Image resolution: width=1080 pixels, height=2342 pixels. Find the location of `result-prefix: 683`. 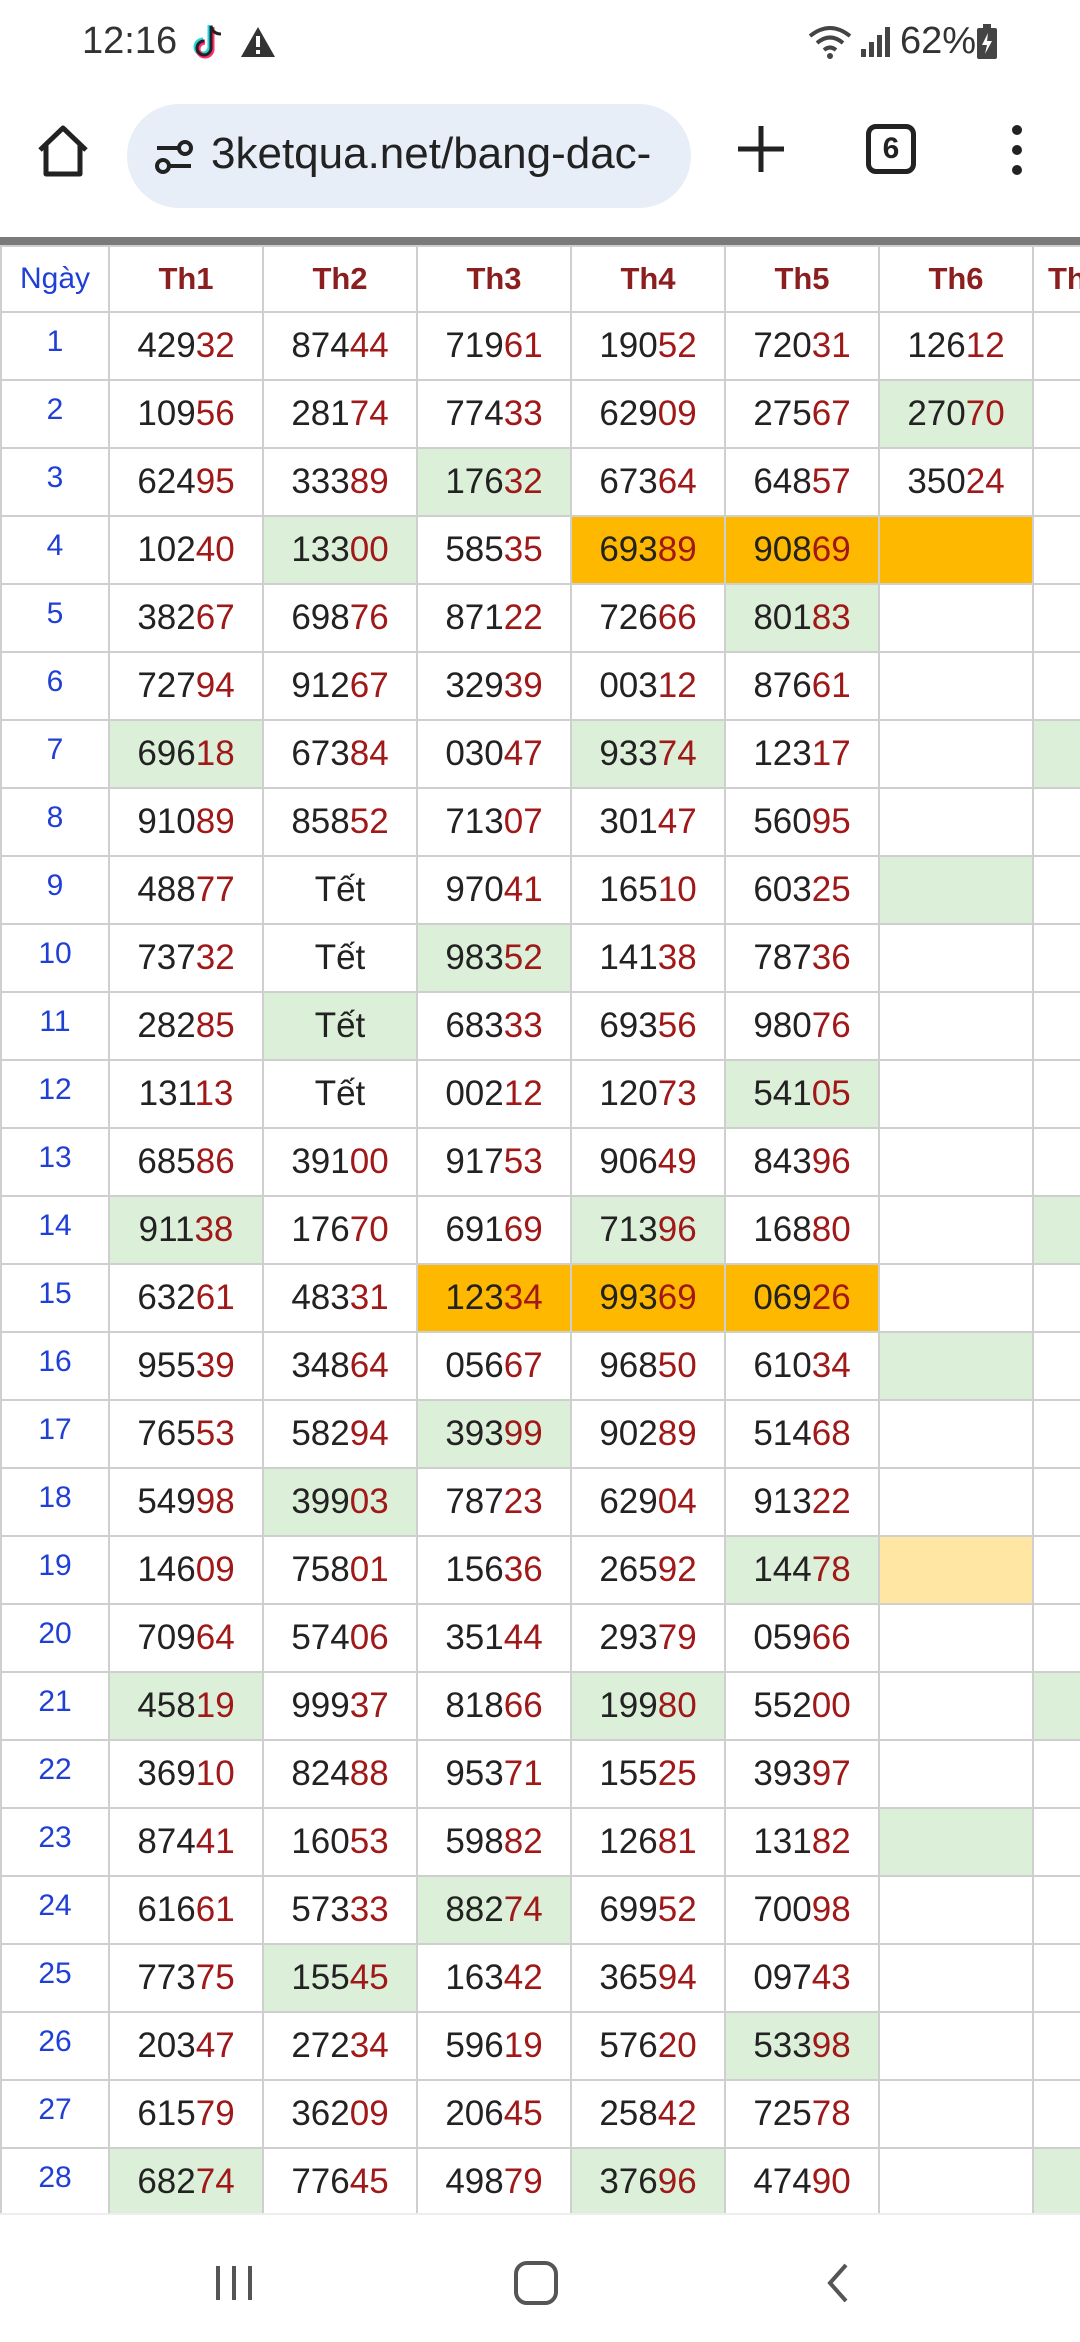

result-prefix: 683 is located at coordinates (474, 1025).